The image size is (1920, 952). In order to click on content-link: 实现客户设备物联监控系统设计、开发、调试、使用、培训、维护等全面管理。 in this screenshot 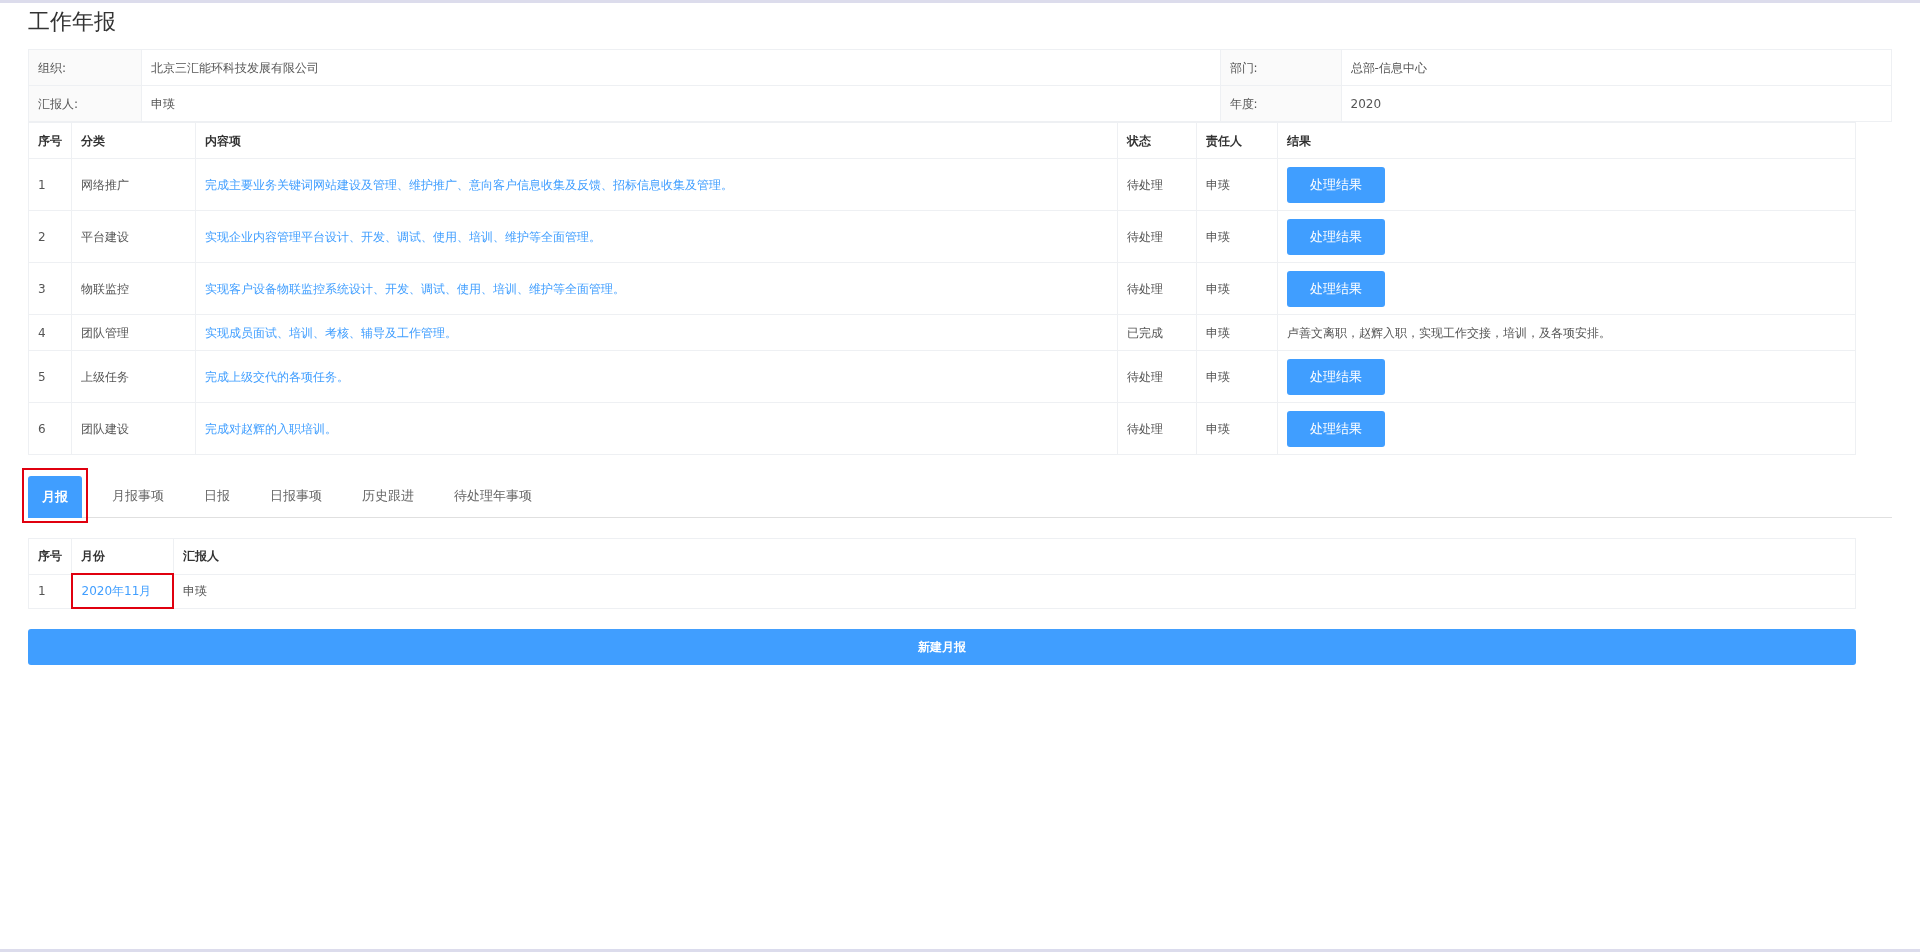, I will do `click(414, 288)`.